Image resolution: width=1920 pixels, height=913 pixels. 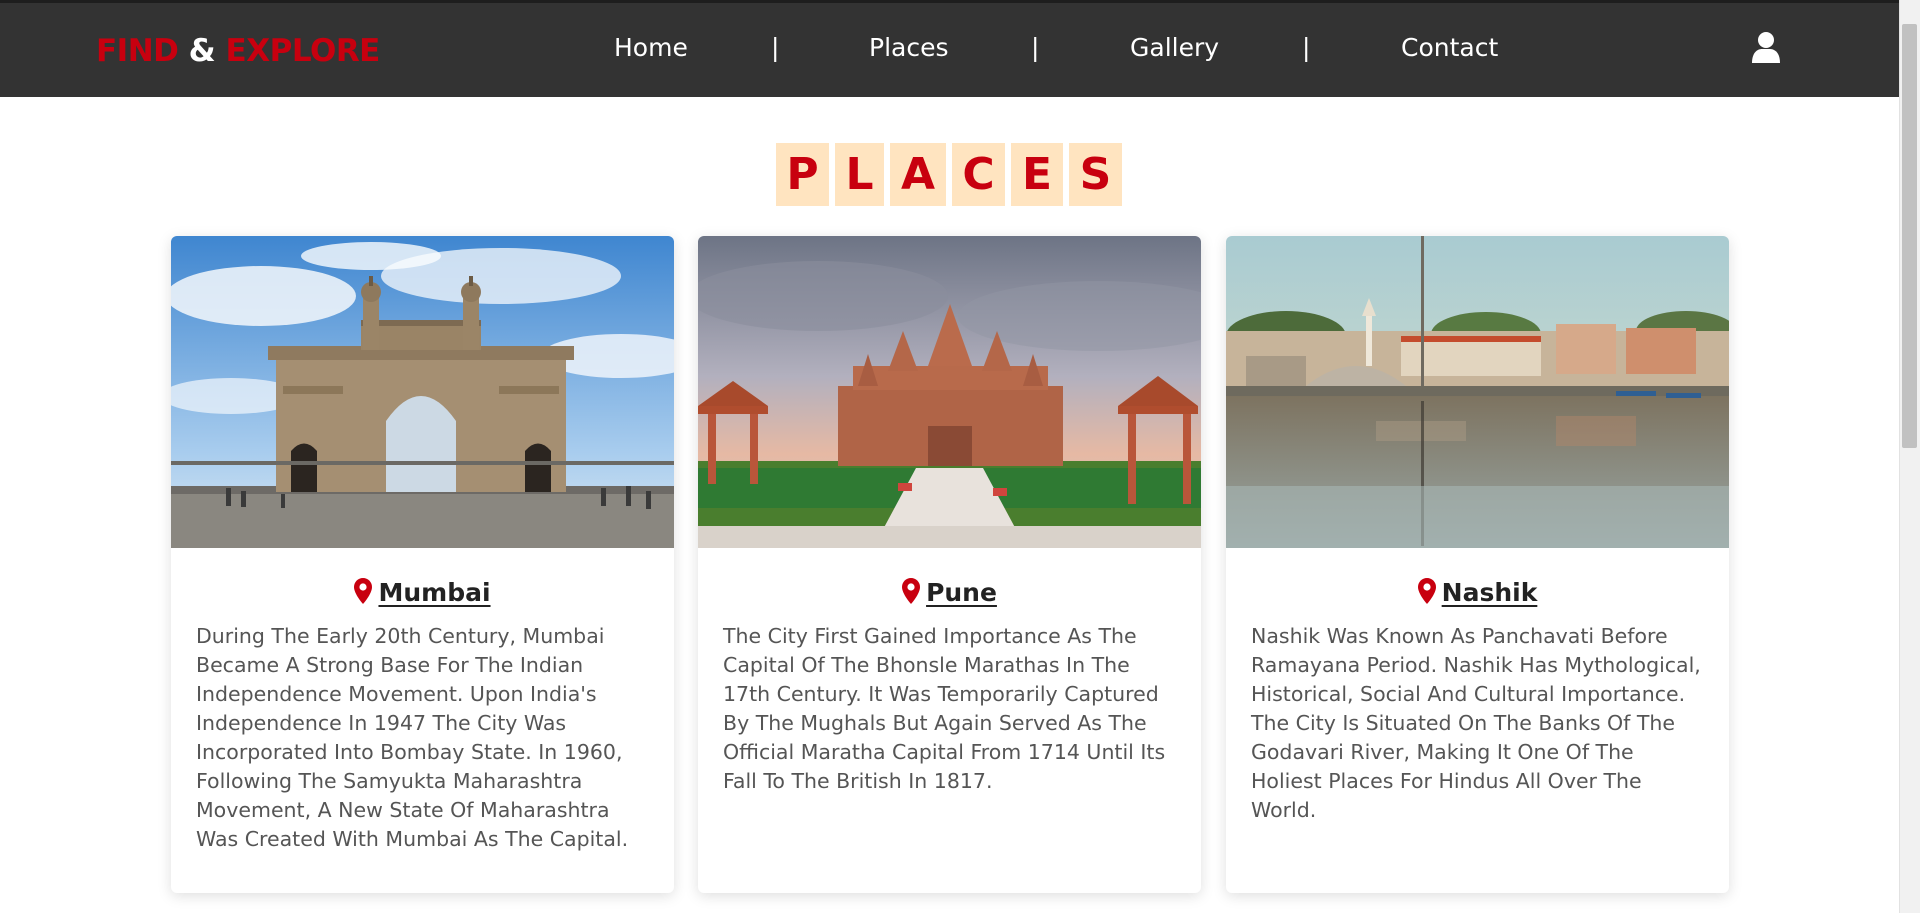 What do you see at coordinates (1477, 392) in the screenshot?
I see `godavari-river-ghat-photo` at bounding box center [1477, 392].